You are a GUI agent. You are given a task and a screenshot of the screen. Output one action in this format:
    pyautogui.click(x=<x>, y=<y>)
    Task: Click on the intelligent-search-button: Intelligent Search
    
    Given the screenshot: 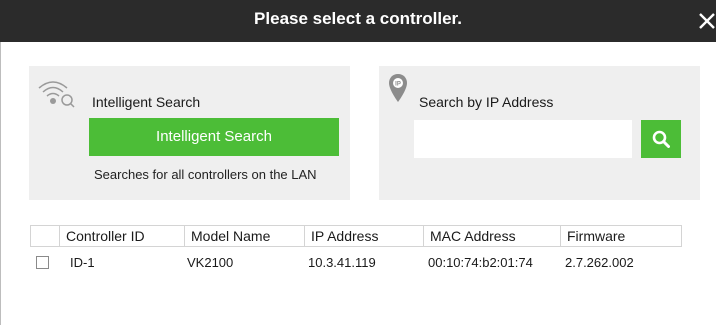 What is the action you would take?
    pyautogui.click(x=214, y=137)
    